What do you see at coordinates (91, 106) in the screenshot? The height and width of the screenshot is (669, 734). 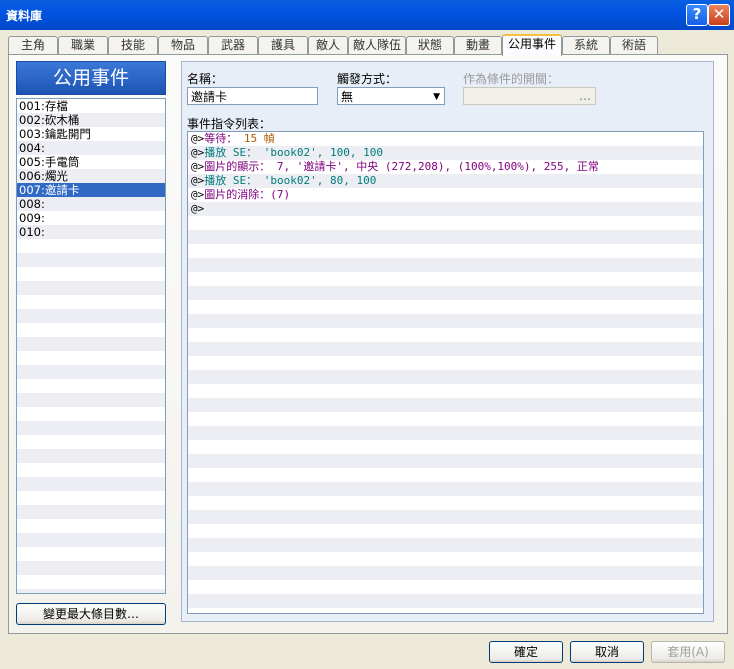 I see `list-item: 001:存檔` at bounding box center [91, 106].